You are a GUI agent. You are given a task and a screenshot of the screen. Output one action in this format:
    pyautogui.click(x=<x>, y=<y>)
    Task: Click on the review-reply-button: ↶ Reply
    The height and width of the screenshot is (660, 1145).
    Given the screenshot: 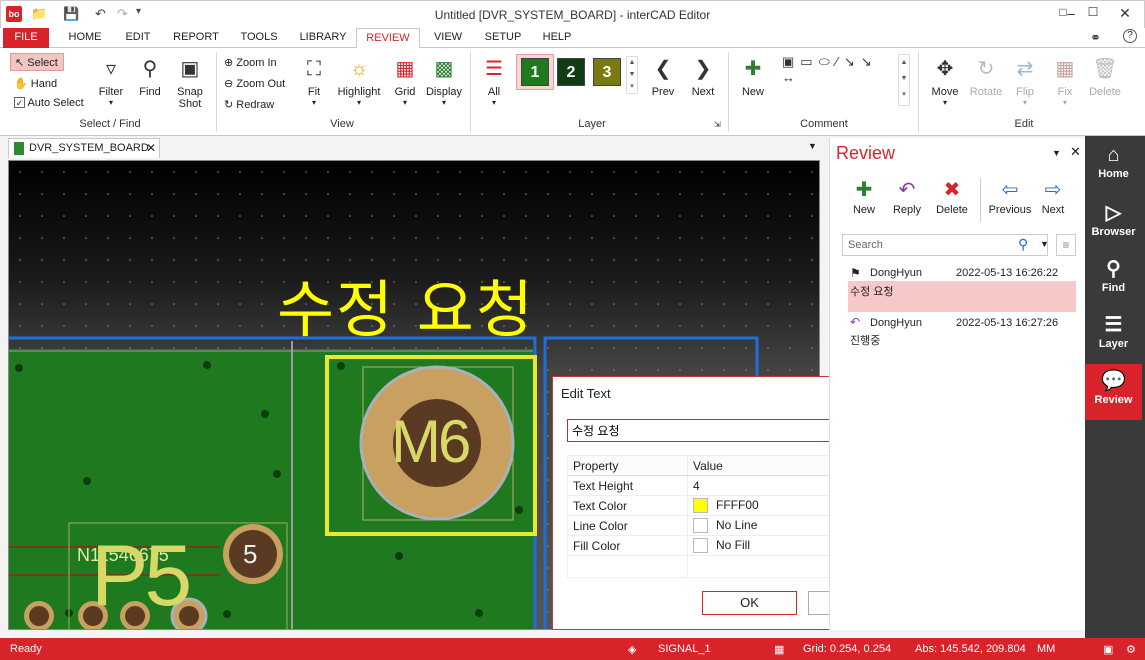 What is the action you would take?
    pyautogui.click(x=907, y=196)
    